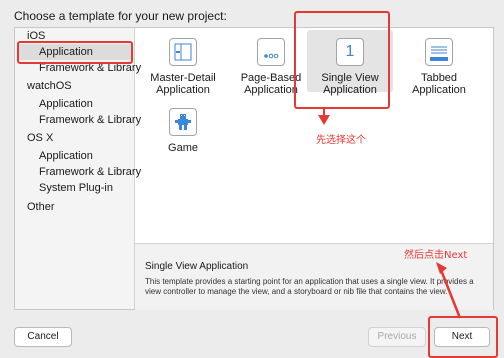 The height and width of the screenshot is (358, 504). Describe the element at coordinates (35, 207) in the screenshot. I see `sidebar-group-other: Other` at that location.